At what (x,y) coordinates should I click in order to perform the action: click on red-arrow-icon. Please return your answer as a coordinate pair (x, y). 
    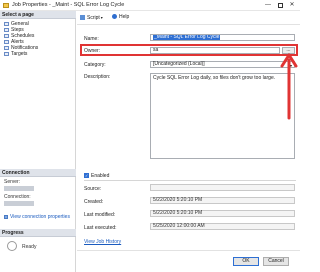
    Looking at the image, I should click on (289, 86).